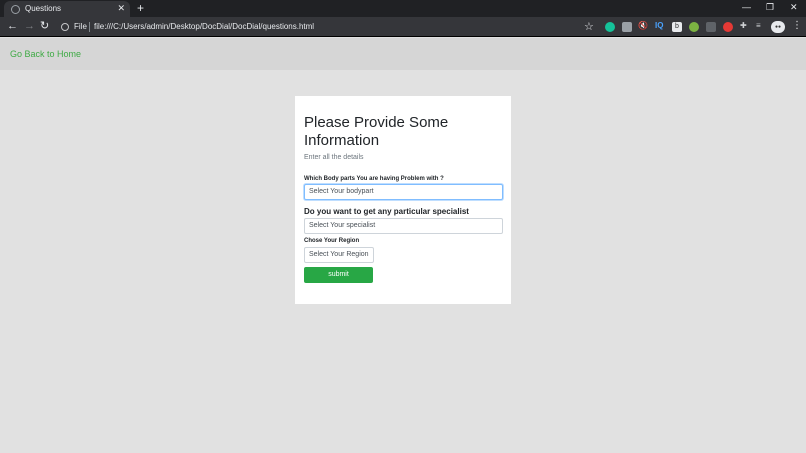  I want to click on window-close-icon: ✕, so click(794, 7).